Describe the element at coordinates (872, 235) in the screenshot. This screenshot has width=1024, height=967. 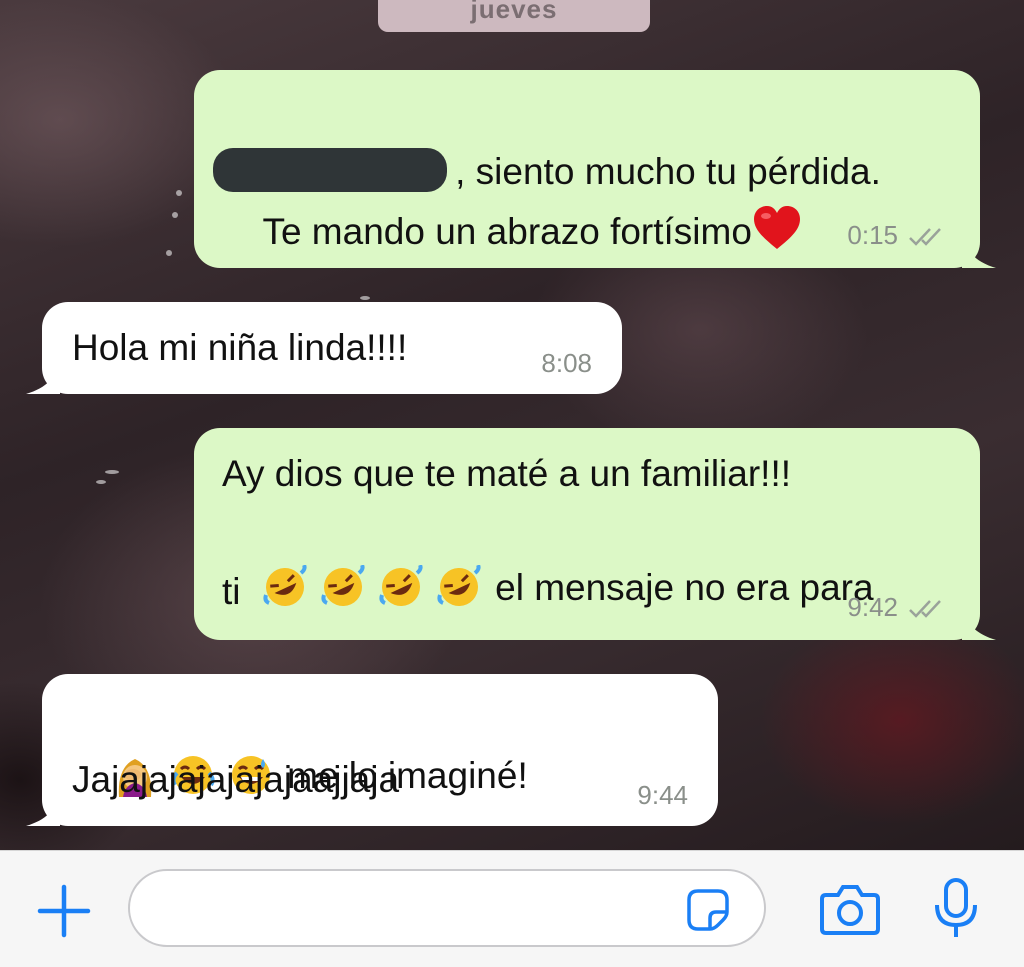
I see `message-time: 0:15` at that location.